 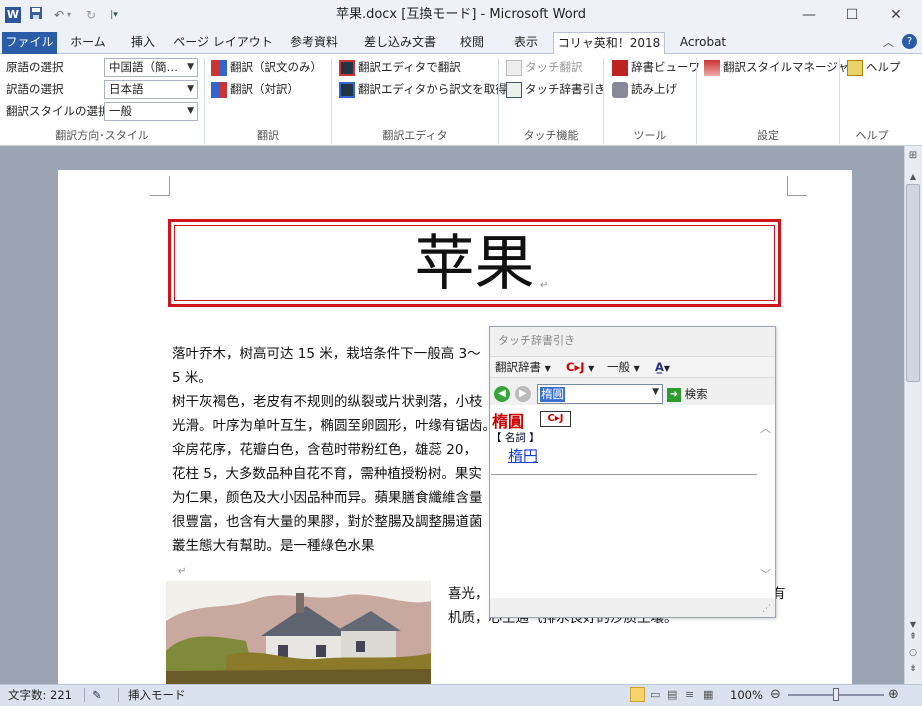 I want to click on browse-object-icon: ○, so click(x=913, y=653).